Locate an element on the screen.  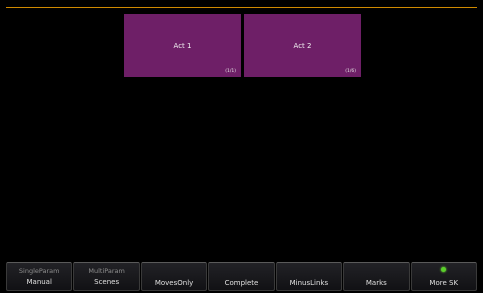
softkey-bottom-label: Scenes is located at coordinates (107, 282).